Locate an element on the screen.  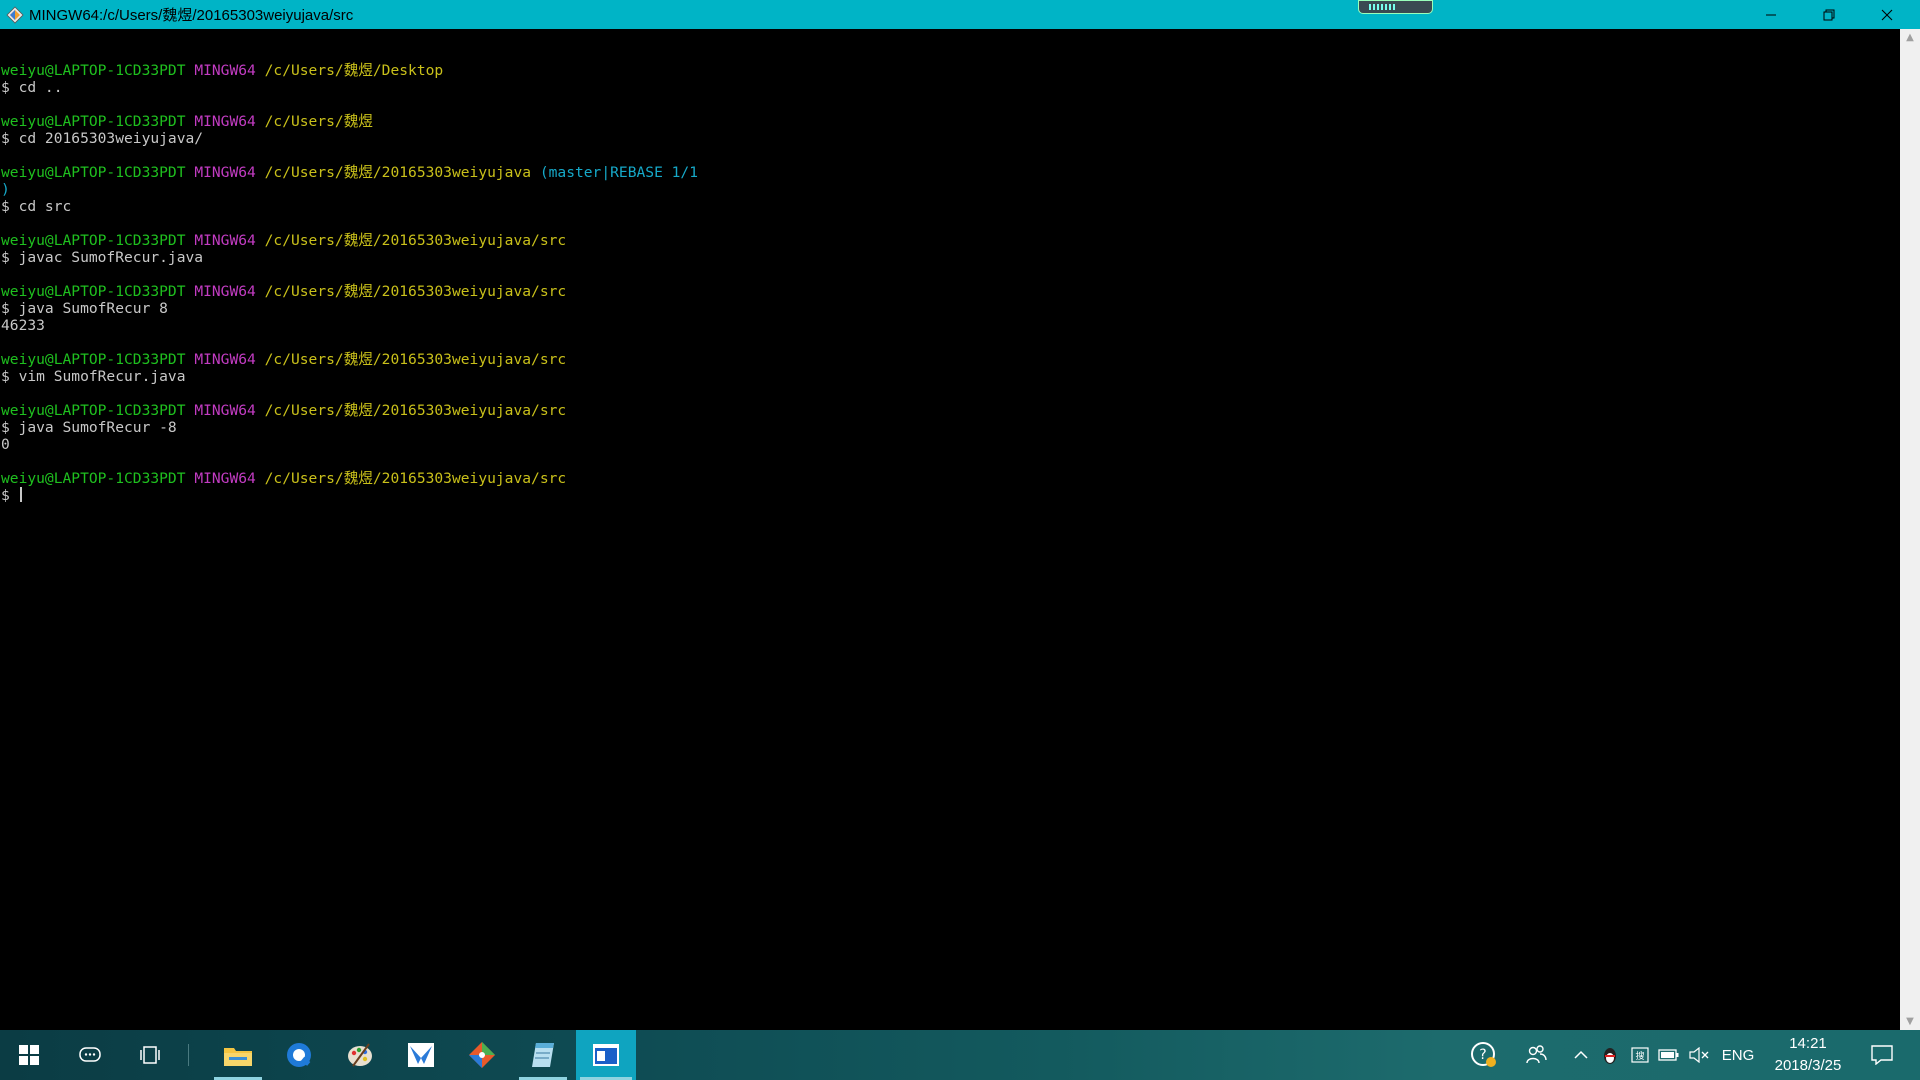
paint-palette-icon is located at coordinates (360, 1055).